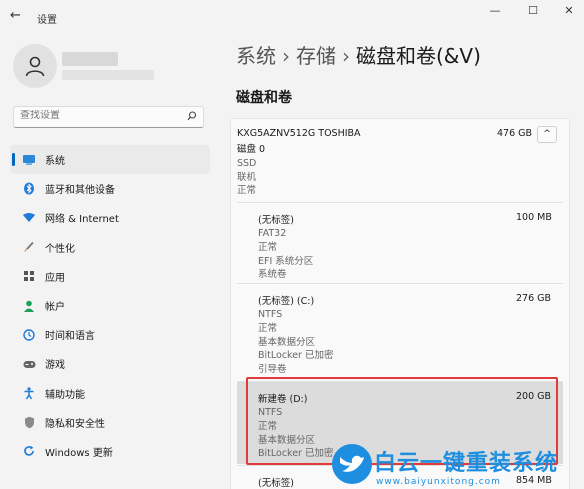 The image size is (584, 489). I want to click on volume-row: (无标签) 100 MB FAT32 正常 EFI 系统分区 系统卷, so click(400, 242).